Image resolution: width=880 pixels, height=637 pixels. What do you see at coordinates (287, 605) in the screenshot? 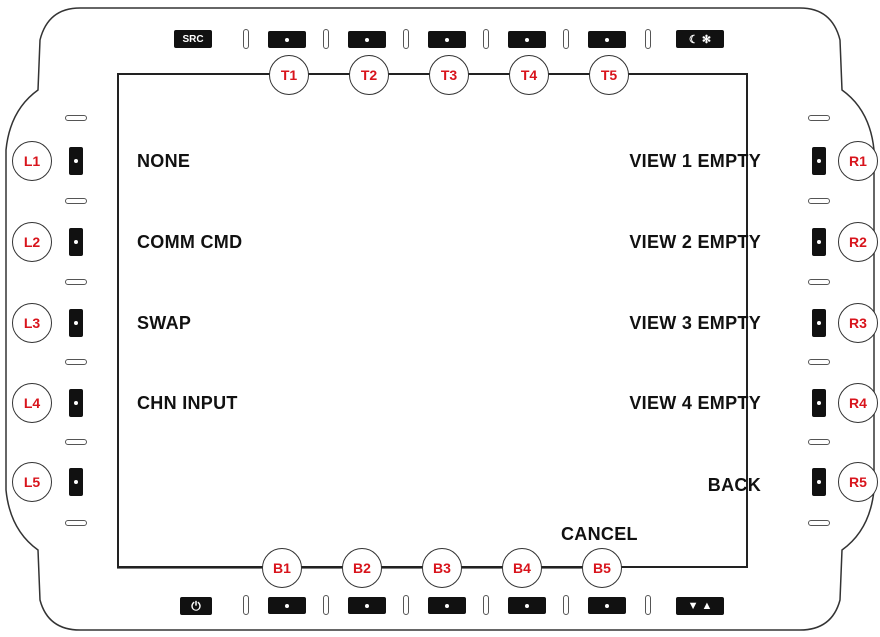
I see `softkey-b1-button` at bounding box center [287, 605].